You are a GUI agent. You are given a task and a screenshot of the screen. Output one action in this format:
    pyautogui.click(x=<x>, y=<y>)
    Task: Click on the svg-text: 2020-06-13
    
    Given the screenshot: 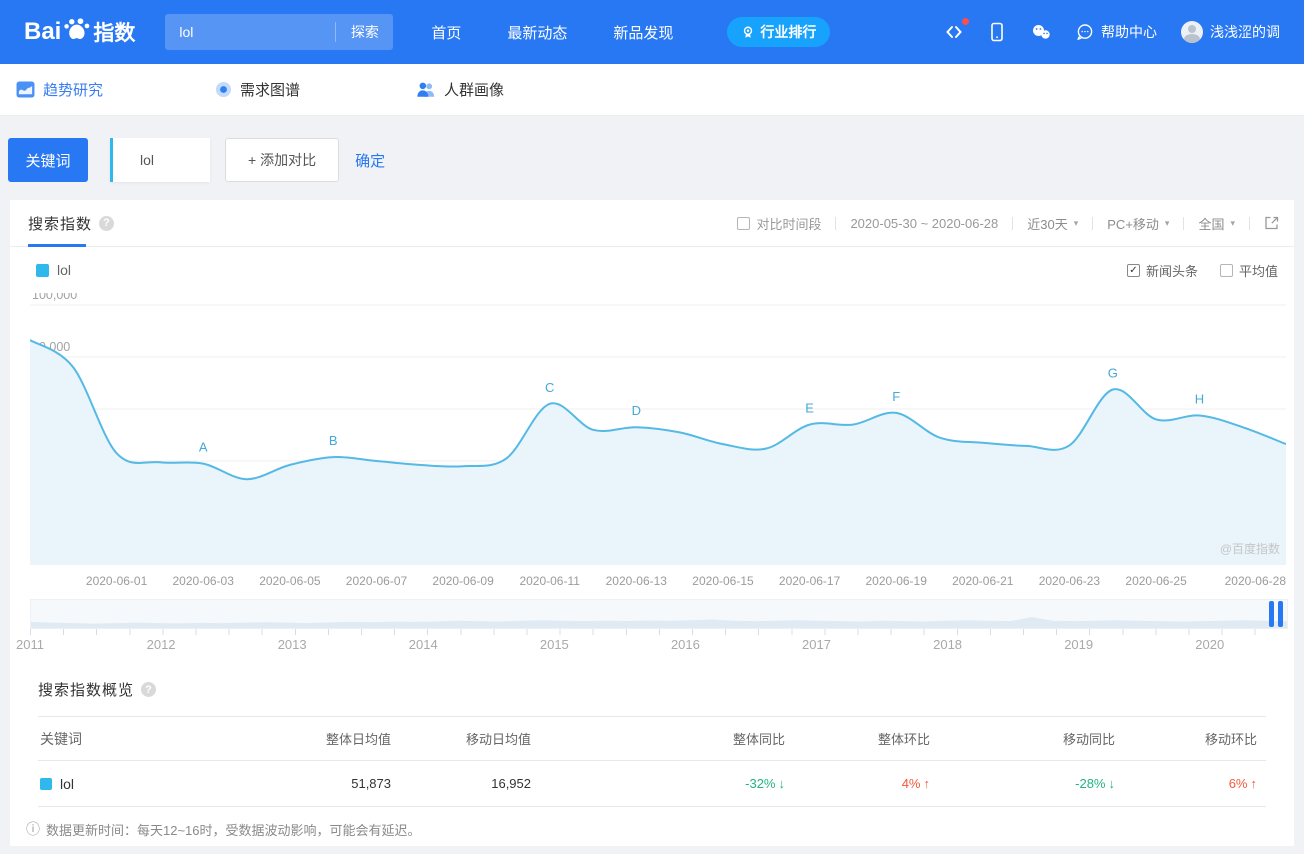 What is the action you would take?
    pyautogui.click(x=637, y=581)
    